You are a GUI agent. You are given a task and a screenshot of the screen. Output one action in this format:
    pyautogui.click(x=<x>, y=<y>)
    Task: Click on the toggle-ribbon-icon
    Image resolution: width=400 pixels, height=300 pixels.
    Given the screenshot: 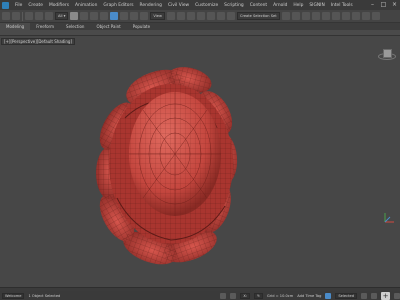 What is the action you would take?
    pyautogui.click(x=315, y=16)
    